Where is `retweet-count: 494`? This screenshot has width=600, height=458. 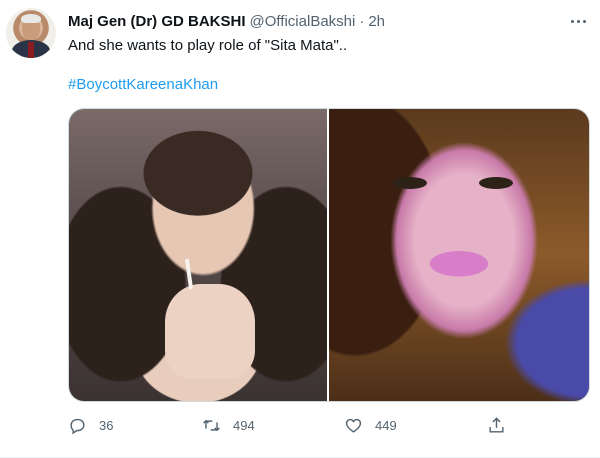
retweet-count: 494 is located at coordinates (244, 425).